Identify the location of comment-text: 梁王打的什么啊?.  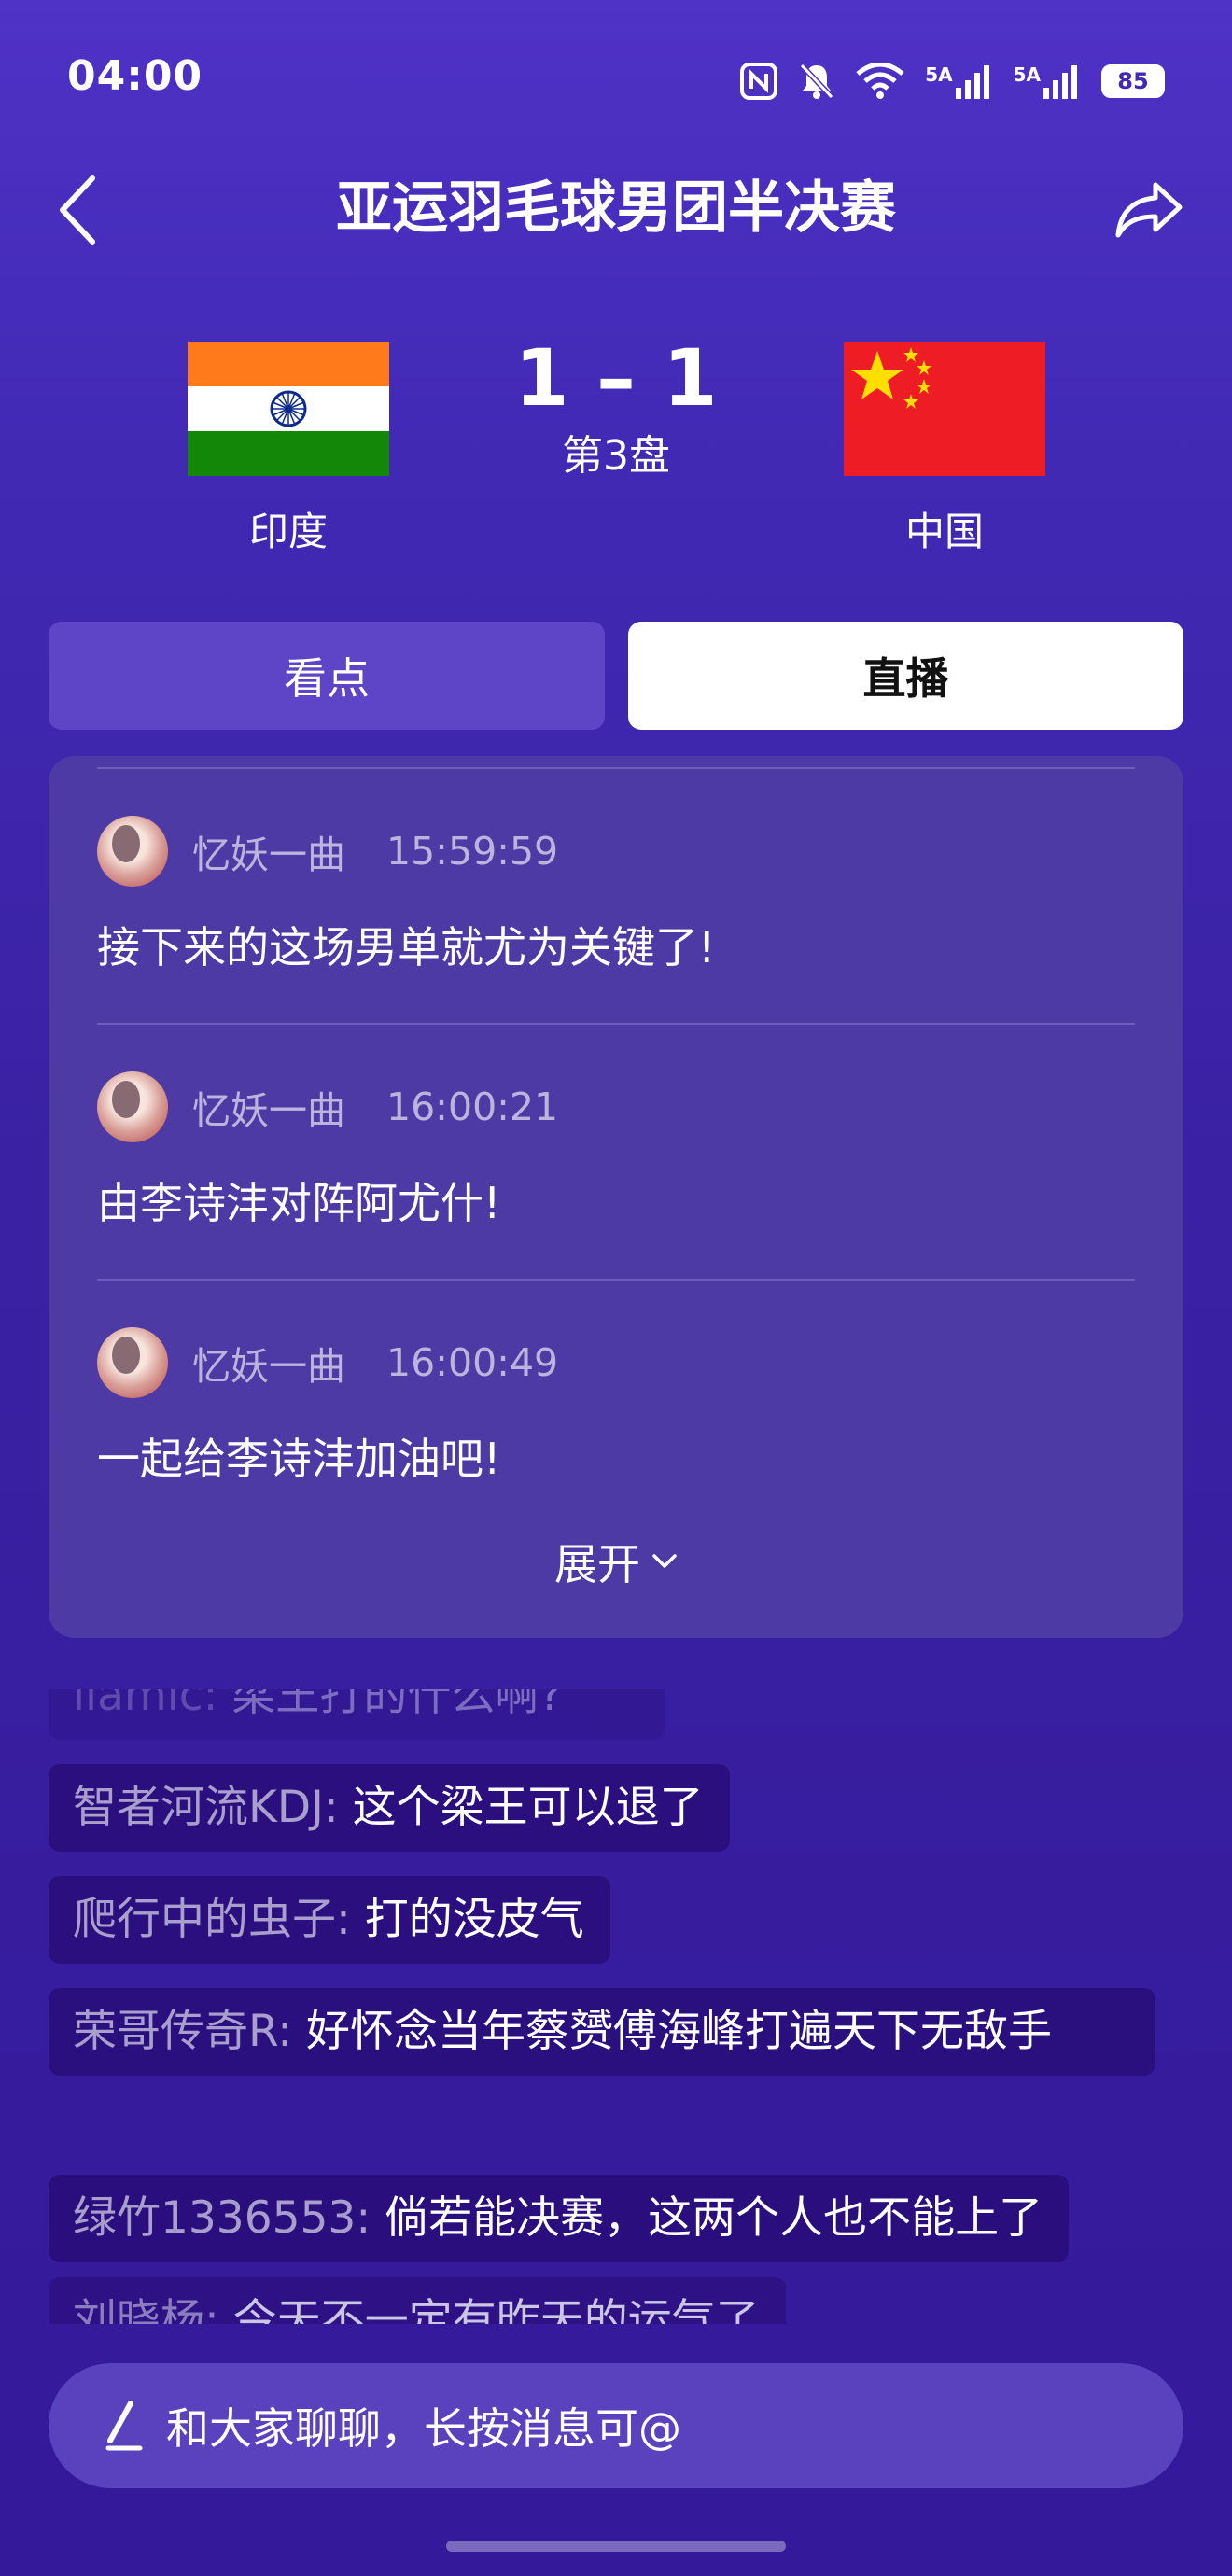
(397, 1695).